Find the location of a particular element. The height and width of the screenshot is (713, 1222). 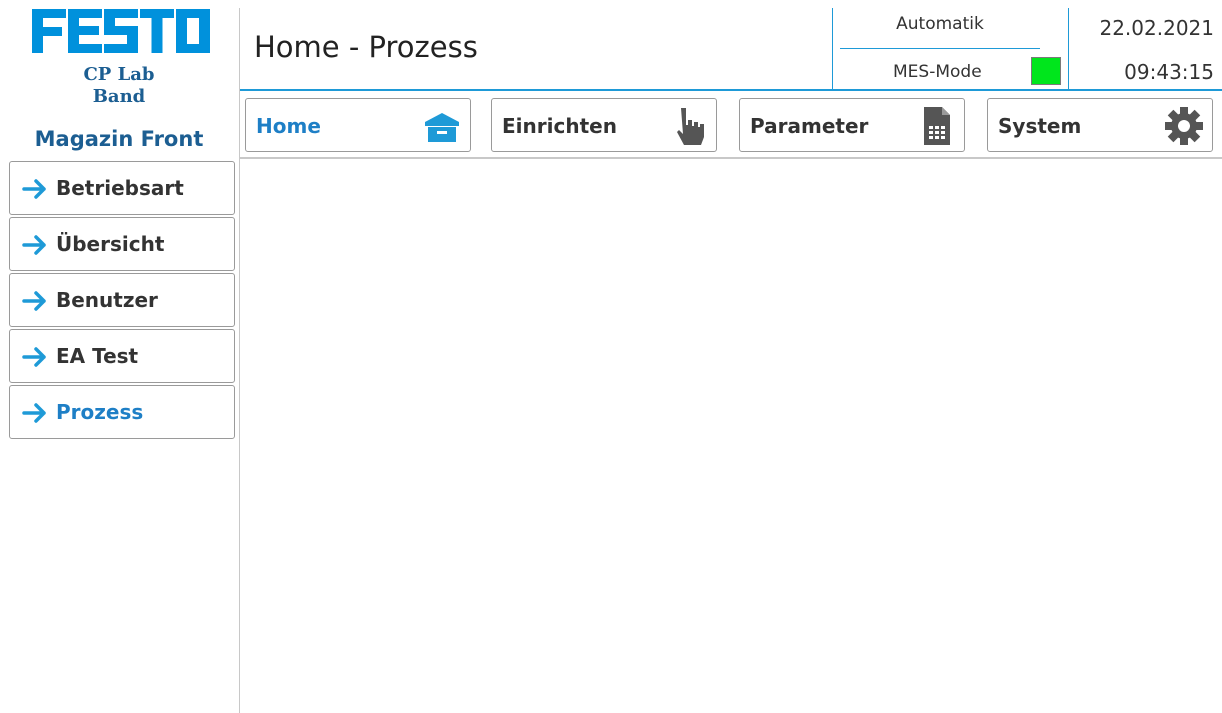

home-icon is located at coordinates (442, 127).